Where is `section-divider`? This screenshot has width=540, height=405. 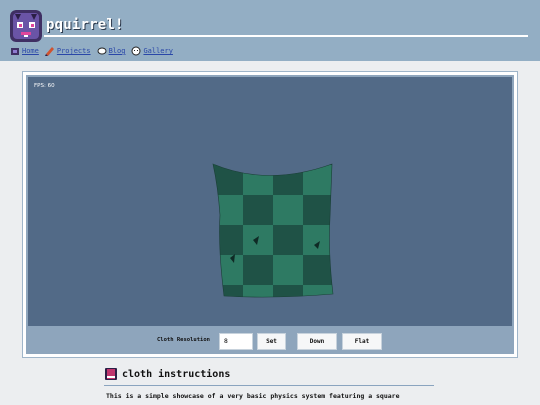 section-divider is located at coordinates (269, 385).